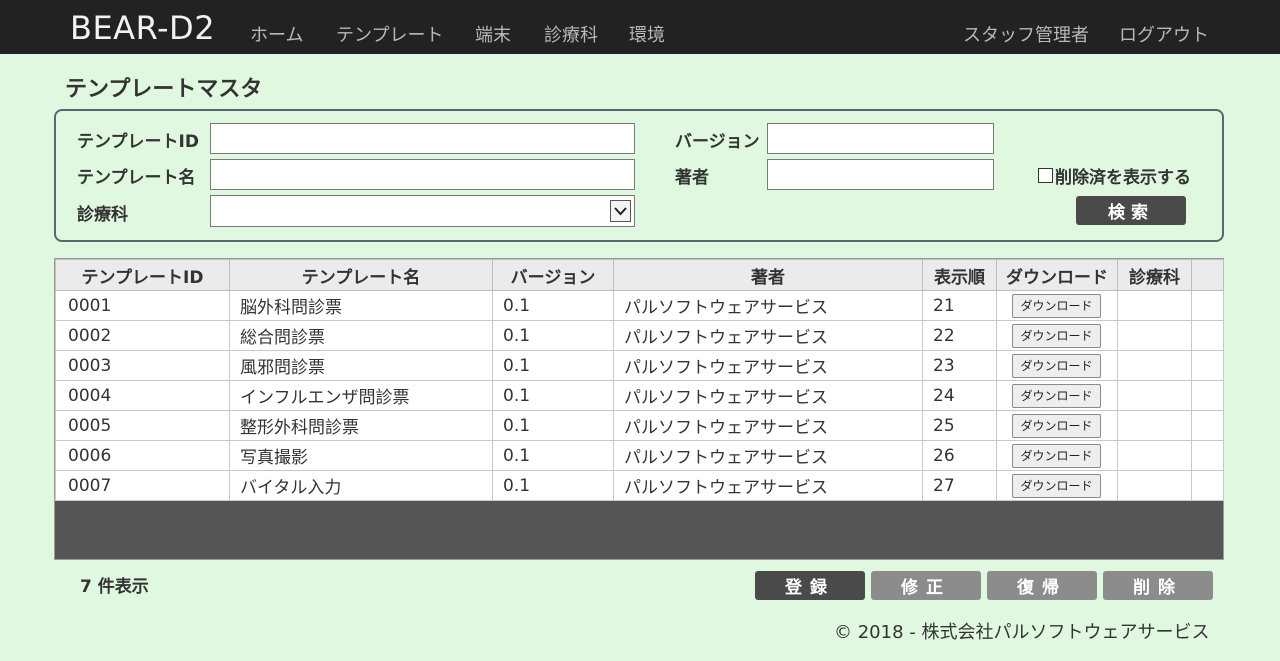  What do you see at coordinates (389, 34) in the screenshot?
I see `nav-template: テンプレート` at bounding box center [389, 34].